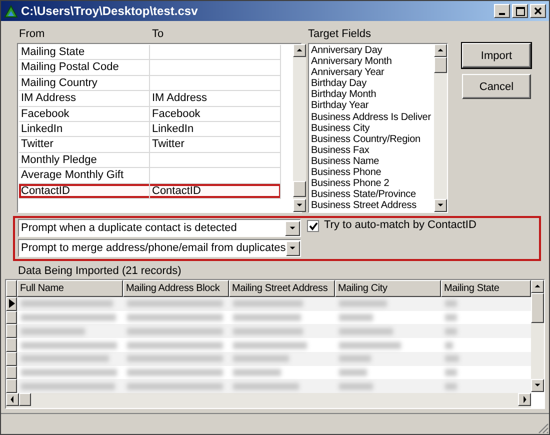 The image size is (550, 435). Describe the element at coordinates (340, 34) in the screenshot. I see `target-fields-label: Target Fields` at that location.